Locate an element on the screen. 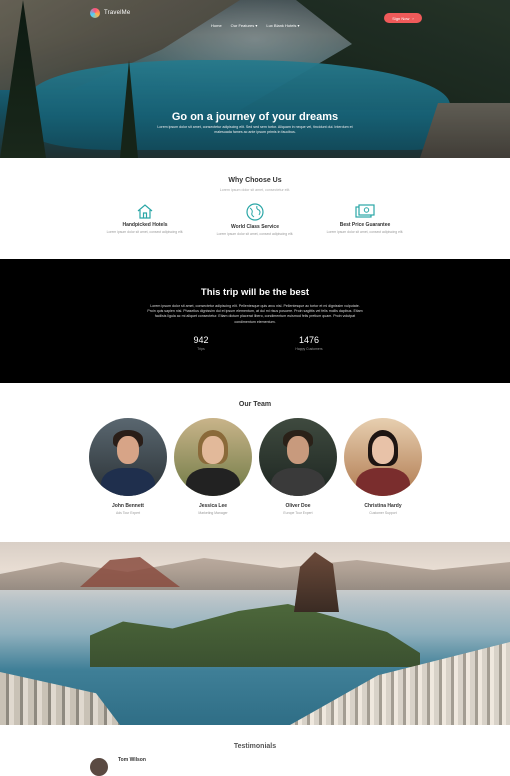  stat-label: Happy Customers is located at coordinates (309, 349).